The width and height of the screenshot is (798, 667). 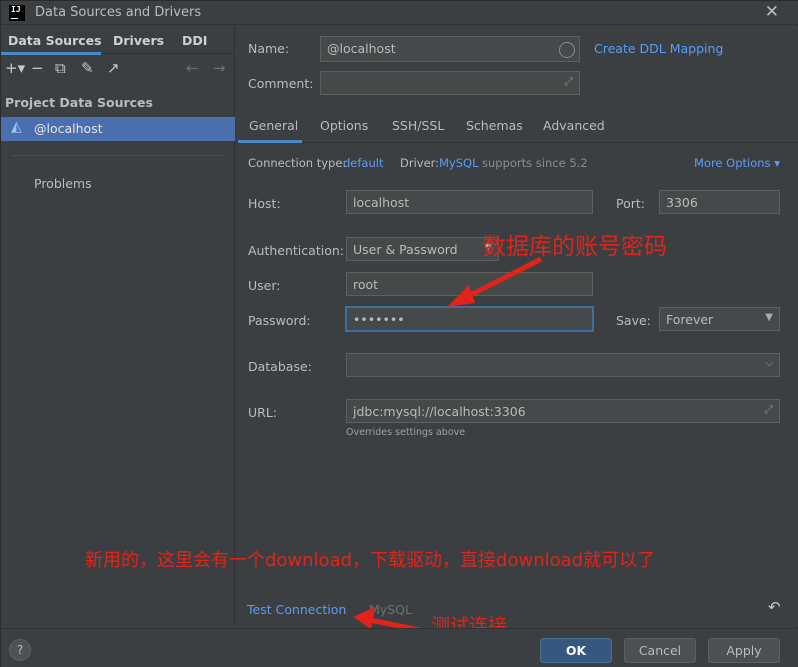 What do you see at coordinates (461, 296) in the screenshot?
I see `arrow-account-head` at bounding box center [461, 296].